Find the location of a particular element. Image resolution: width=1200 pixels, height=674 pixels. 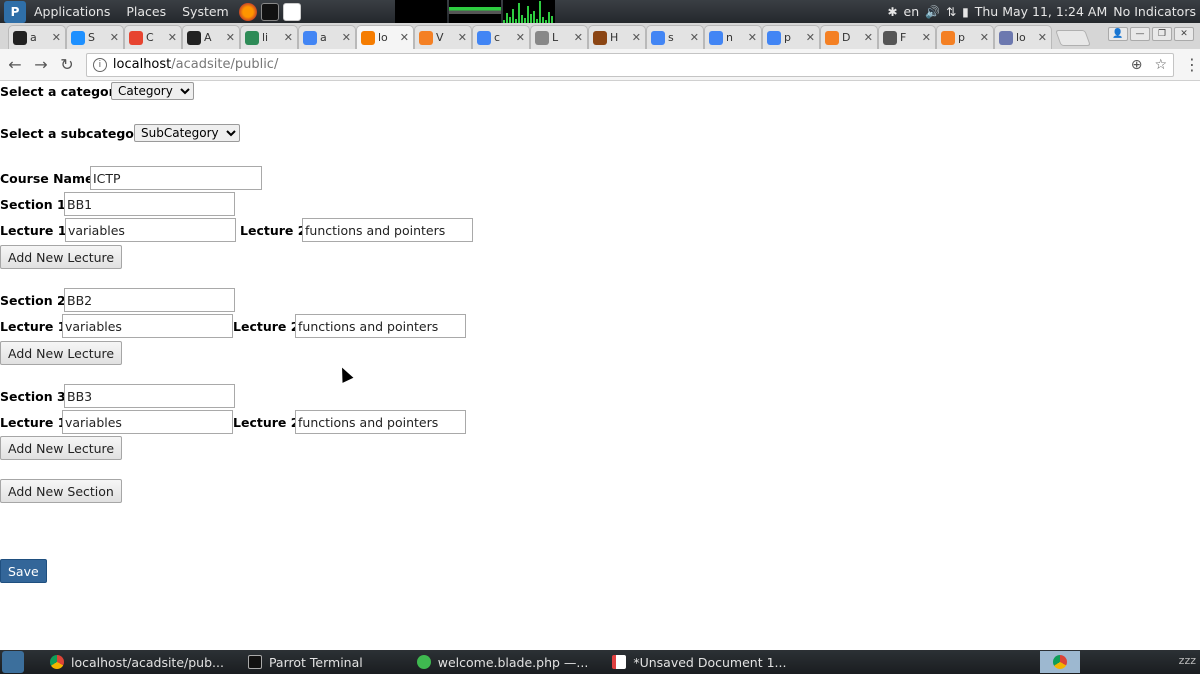

subcategory-select: SubCategory 1 is located at coordinates (187, 133).